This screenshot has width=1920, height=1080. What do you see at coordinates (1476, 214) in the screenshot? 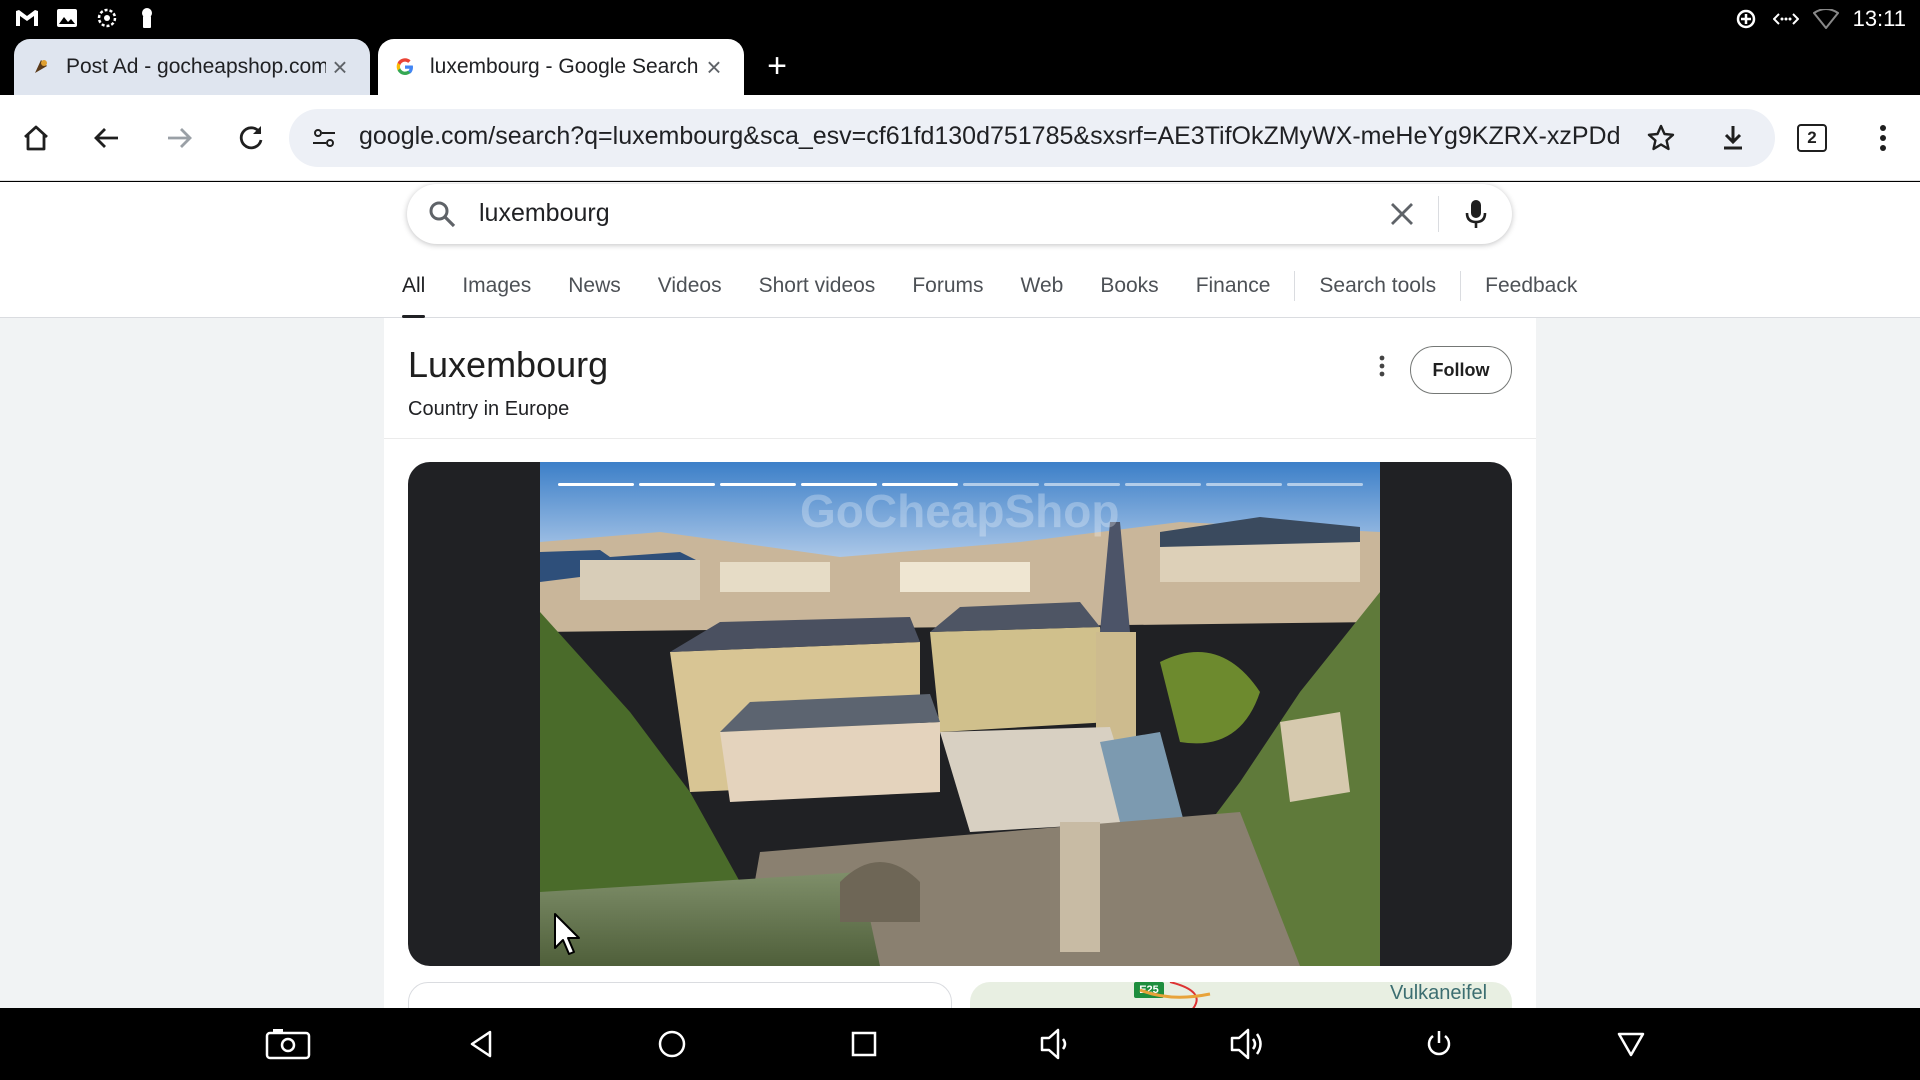
I see `voice-search-icon` at bounding box center [1476, 214].